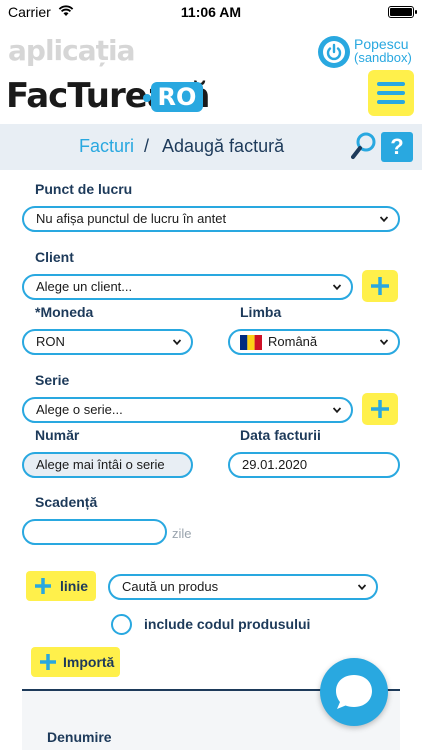 This screenshot has width=422, height=750. Describe the element at coordinates (227, 624) in the screenshot. I see `include-code-label: include codul produsului` at that location.